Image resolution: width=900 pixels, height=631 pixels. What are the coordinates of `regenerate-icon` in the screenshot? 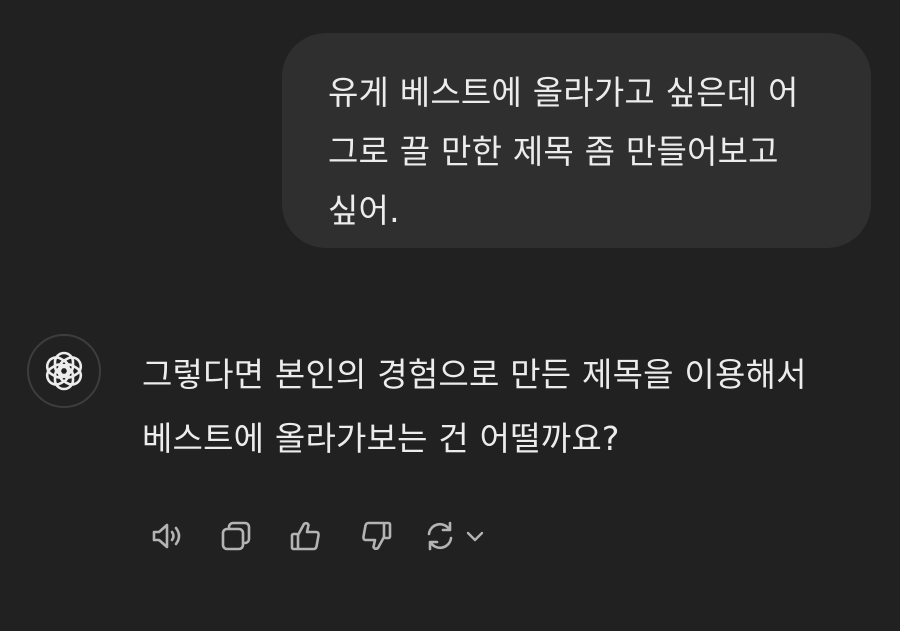 It's located at (440, 536).